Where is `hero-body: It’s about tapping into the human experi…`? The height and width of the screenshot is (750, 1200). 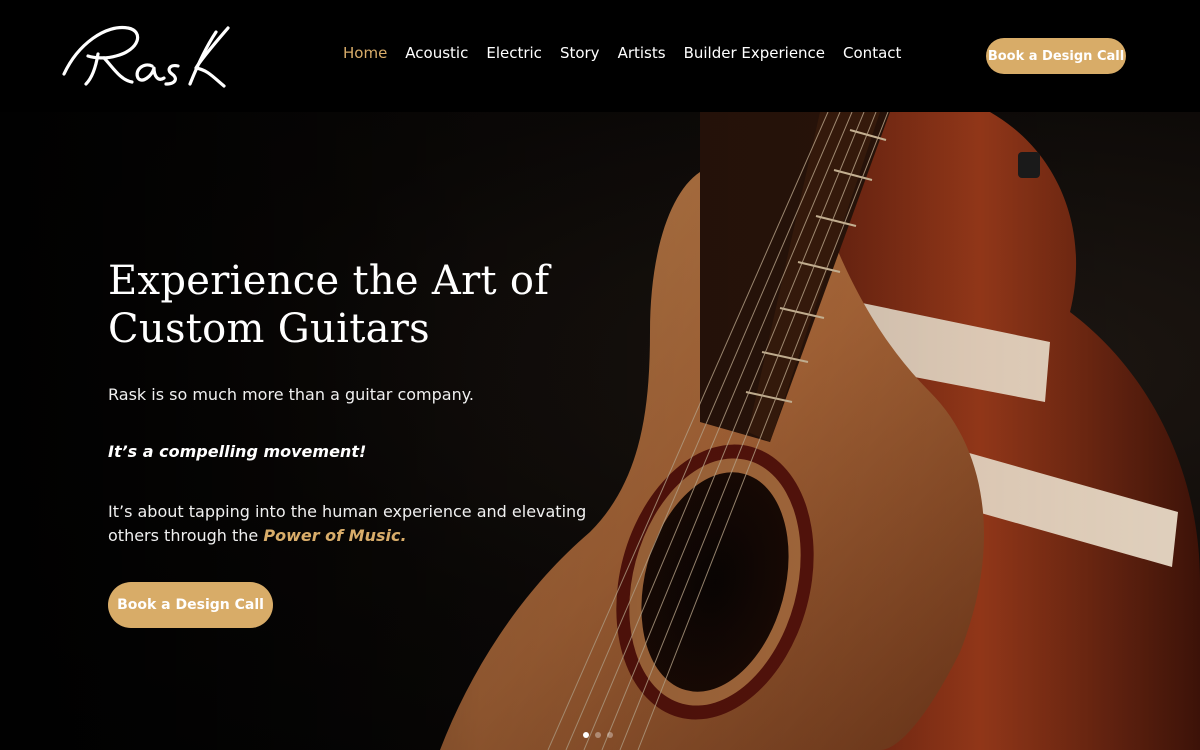
hero-body: It’s about tapping into the human experi… is located at coordinates (348, 524).